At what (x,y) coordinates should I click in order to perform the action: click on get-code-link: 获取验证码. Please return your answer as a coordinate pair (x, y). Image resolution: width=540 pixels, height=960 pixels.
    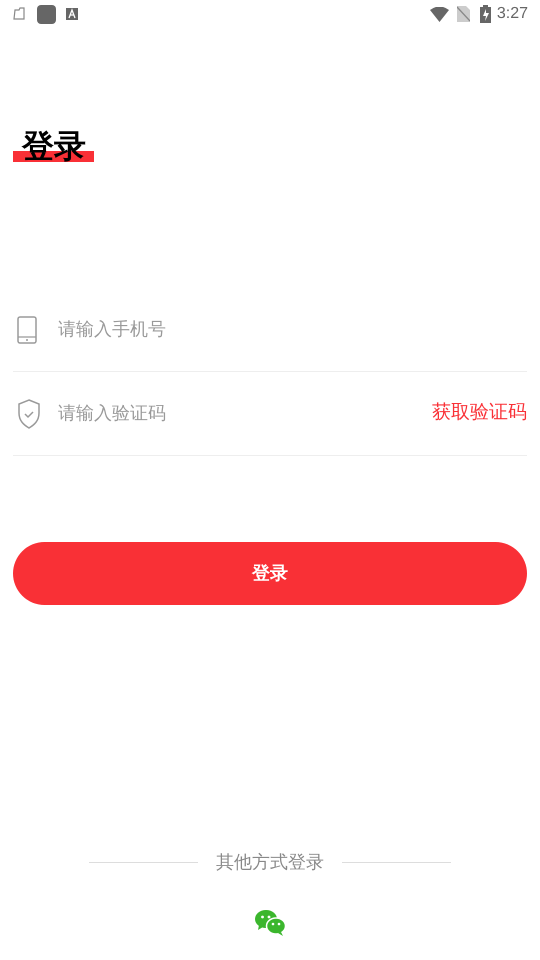
    Looking at the image, I should click on (479, 413).